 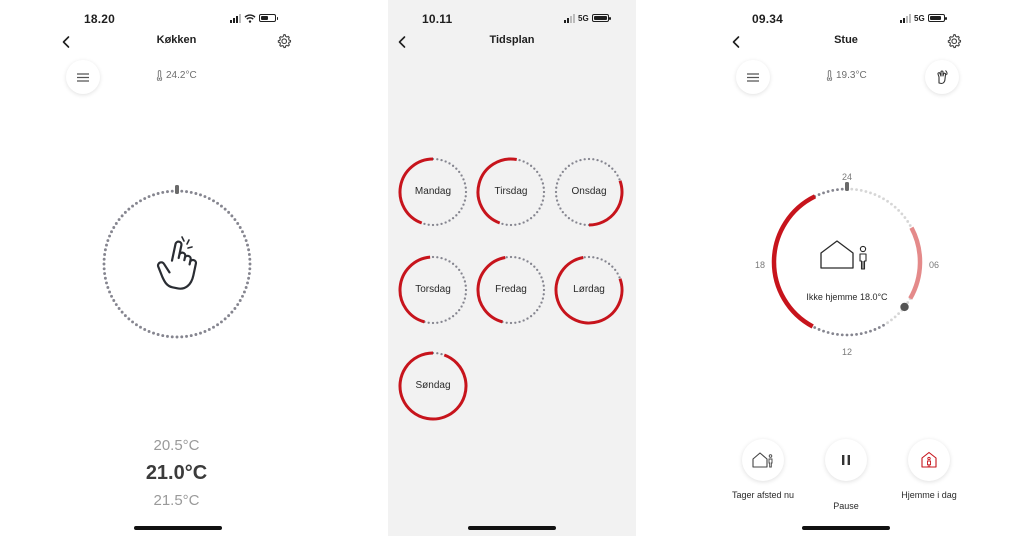 I want to click on day-button-4: Fredag, so click(x=511, y=290).